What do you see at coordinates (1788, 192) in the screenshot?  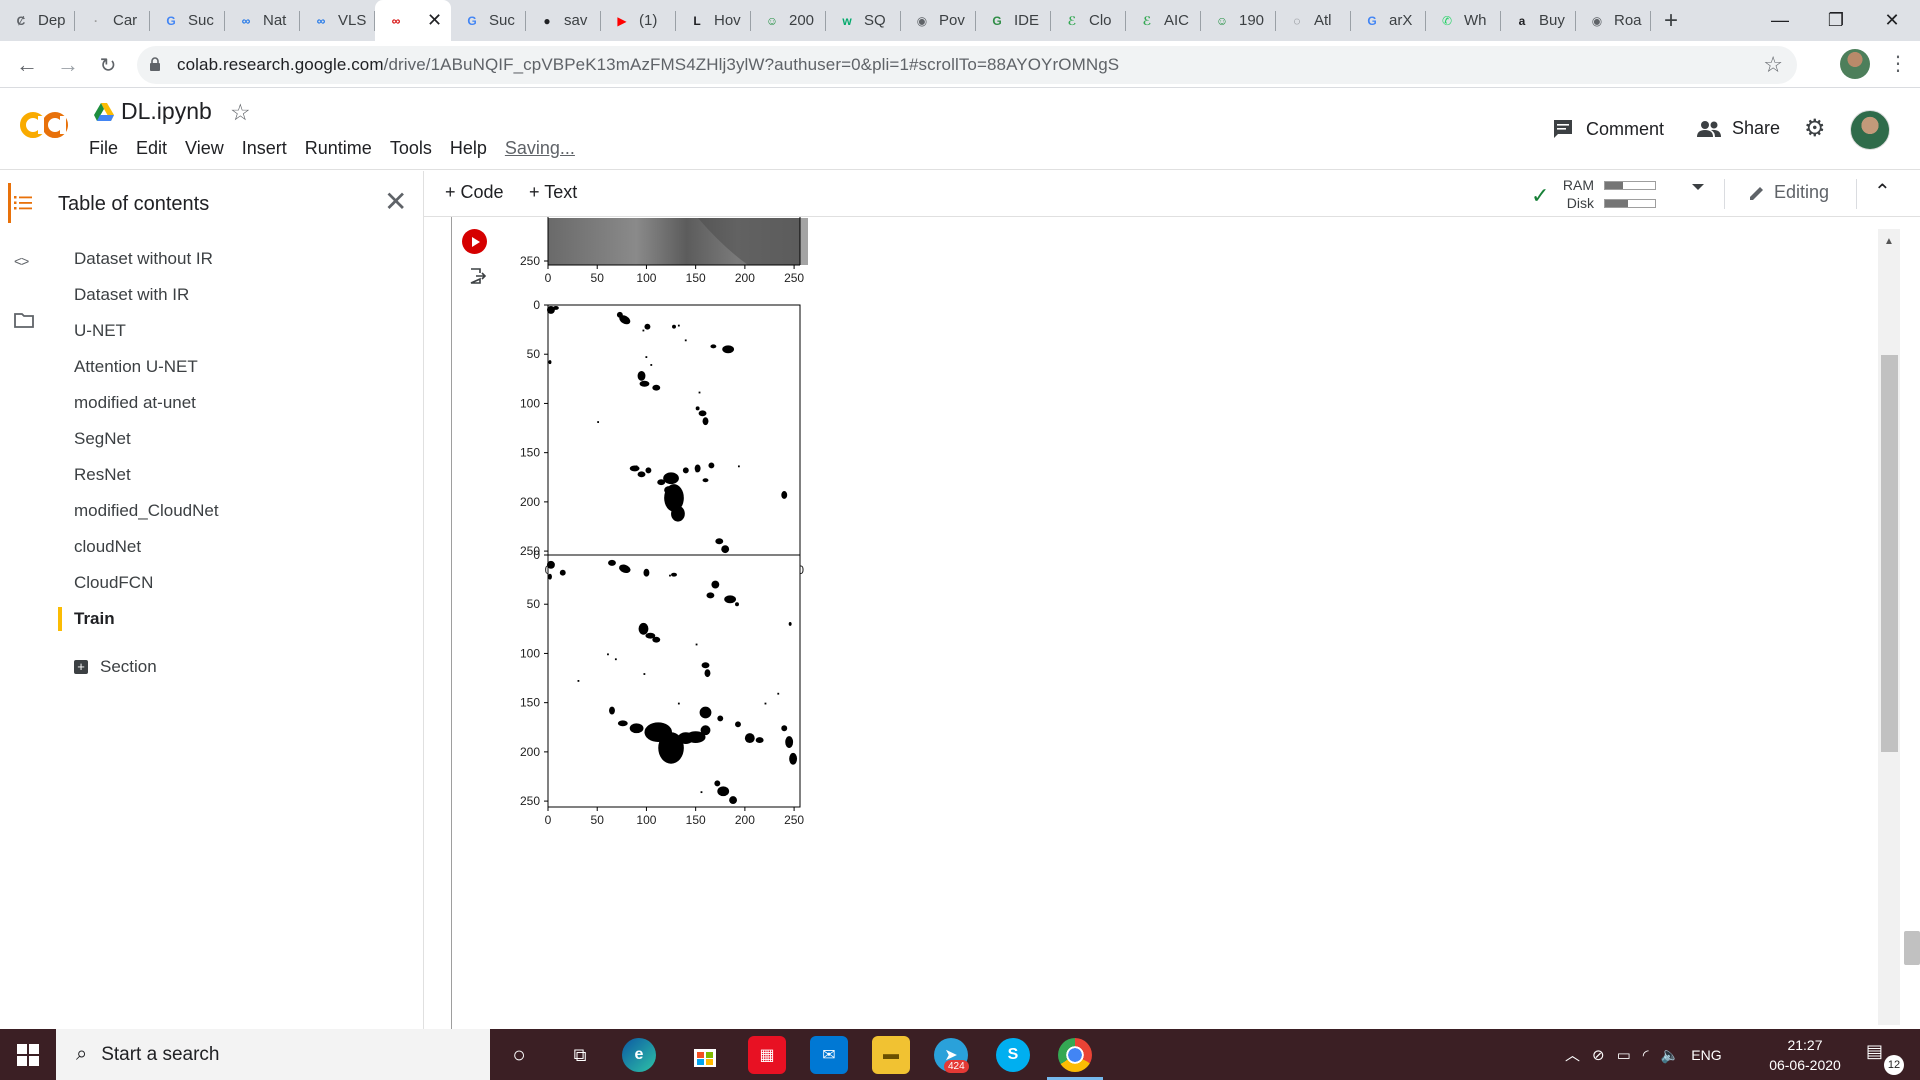 I see `editing-mode-button: Editing` at bounding box center [1788, 192].